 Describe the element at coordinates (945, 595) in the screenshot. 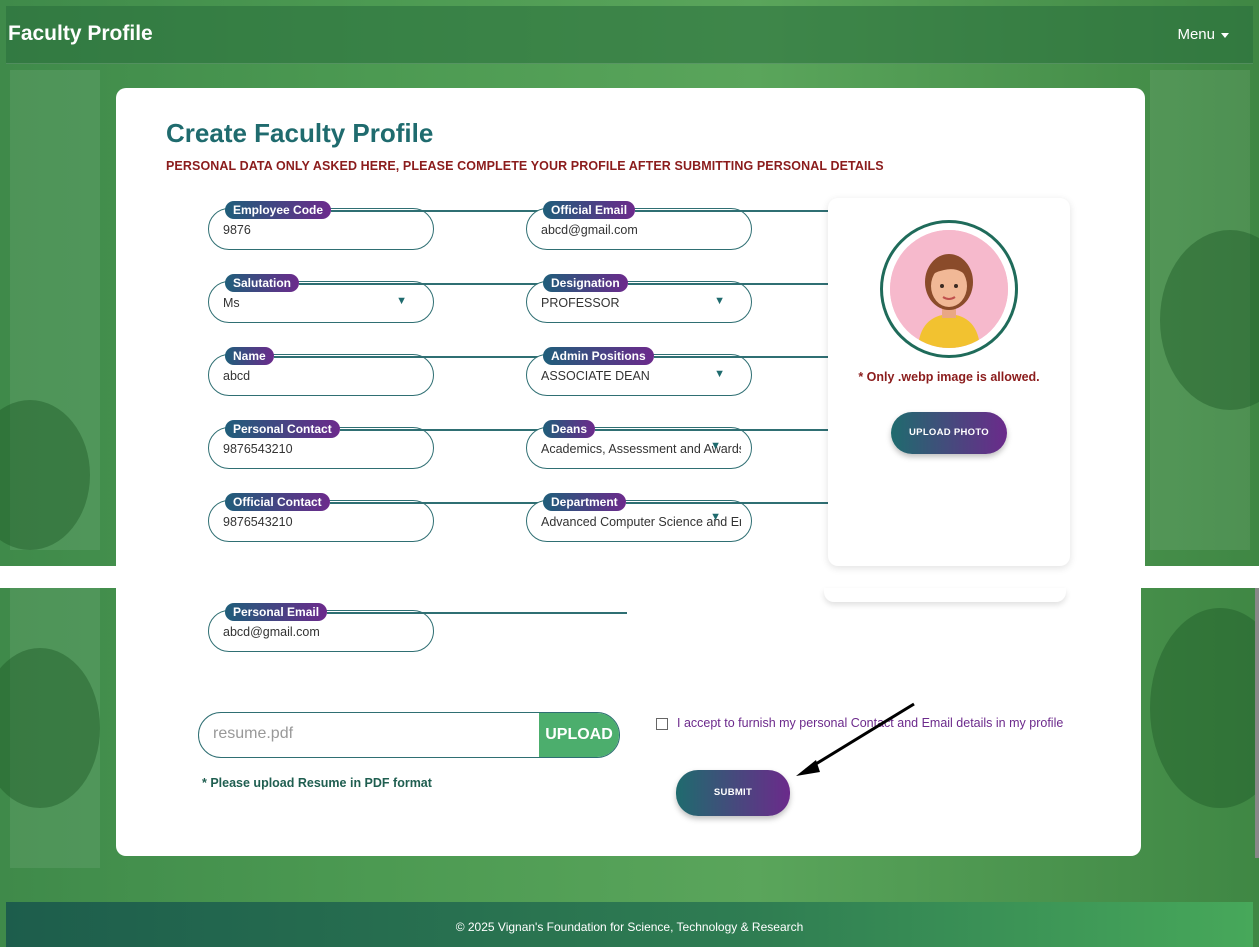

I see `photo-panel-bottom` at that location.